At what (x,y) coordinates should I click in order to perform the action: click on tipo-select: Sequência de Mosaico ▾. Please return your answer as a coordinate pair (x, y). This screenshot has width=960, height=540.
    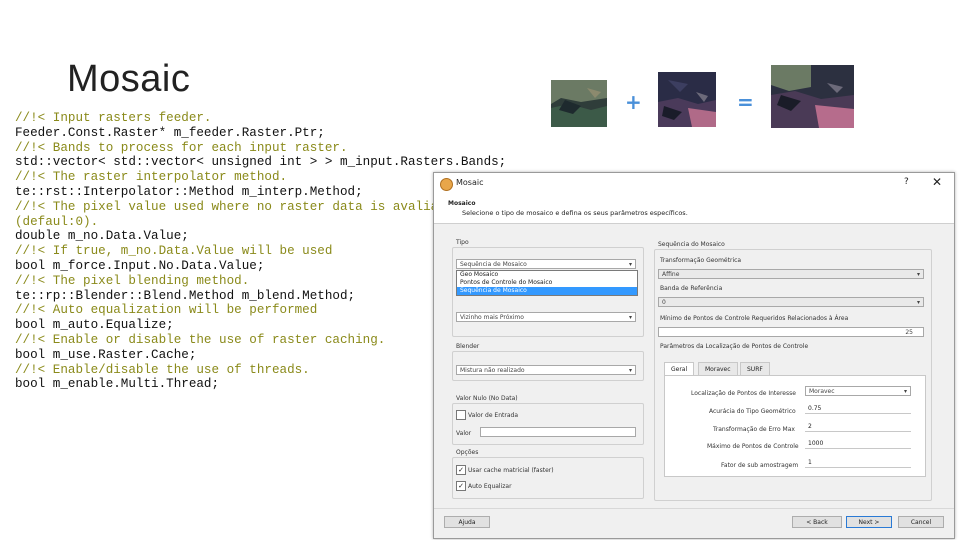
    Looking at the image, I should click on (546, 264).